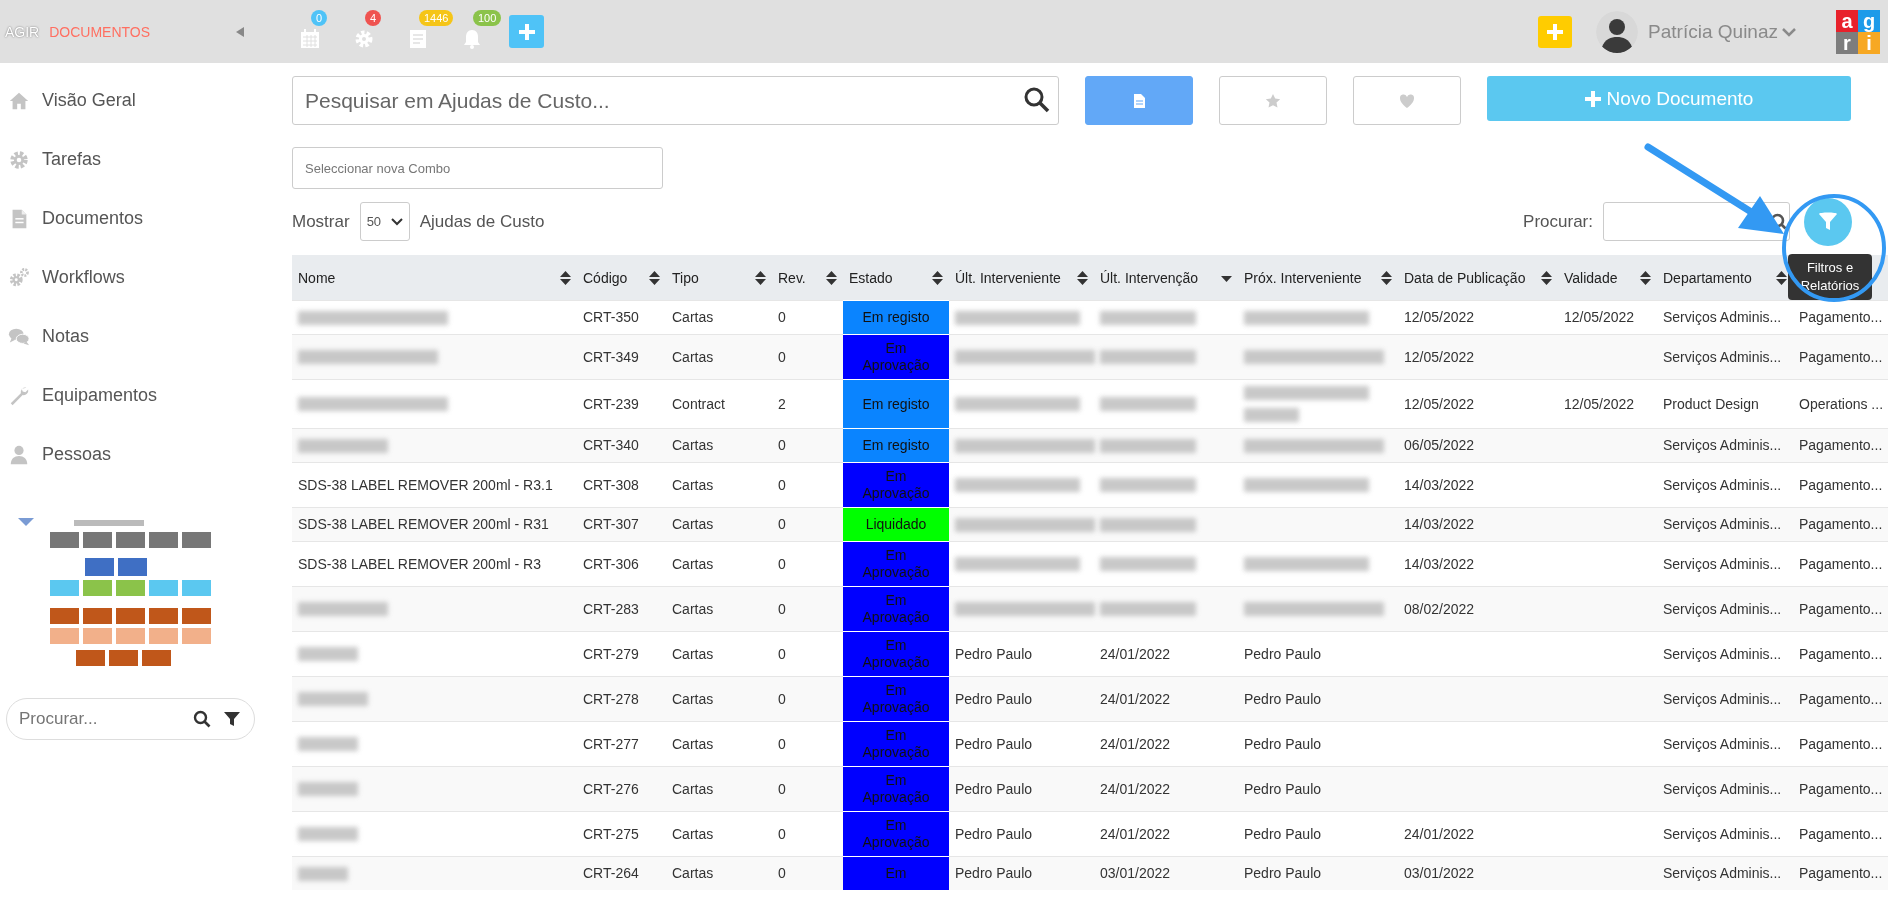  I want to click on quick-add-button, so click(1555, 31).